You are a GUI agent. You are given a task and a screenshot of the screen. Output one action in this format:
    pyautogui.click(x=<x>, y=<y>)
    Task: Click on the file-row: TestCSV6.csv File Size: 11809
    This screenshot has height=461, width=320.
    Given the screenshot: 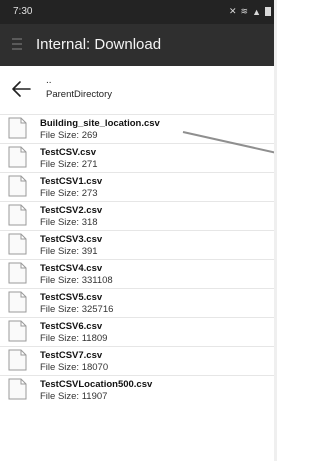 What is the action you would take?
    pyautogui.click(x=138, y=331)
    